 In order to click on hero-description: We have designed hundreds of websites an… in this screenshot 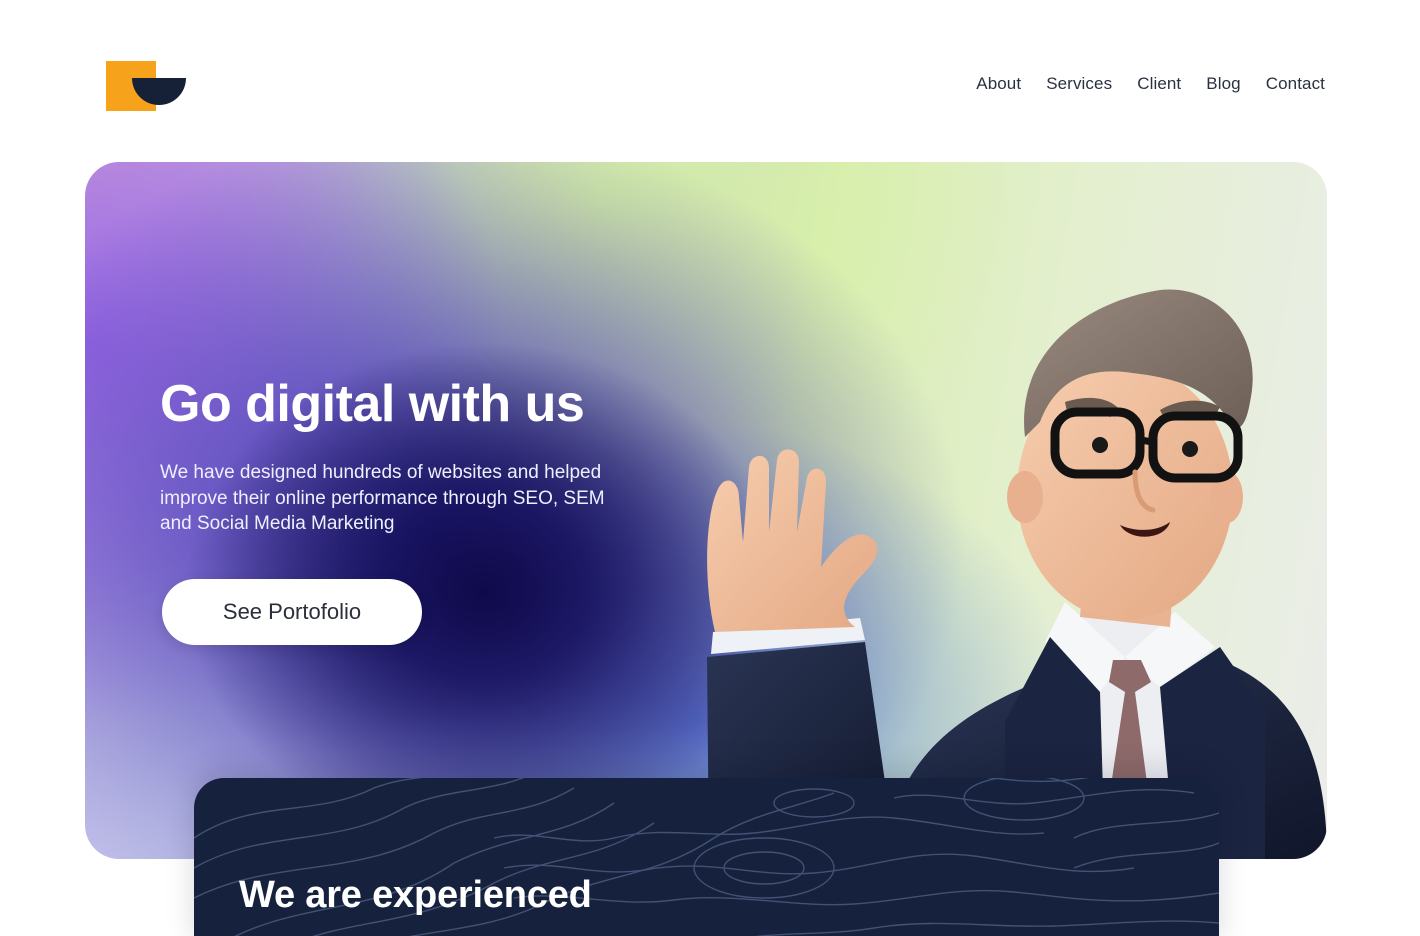, I will do `click(382, 498)`.